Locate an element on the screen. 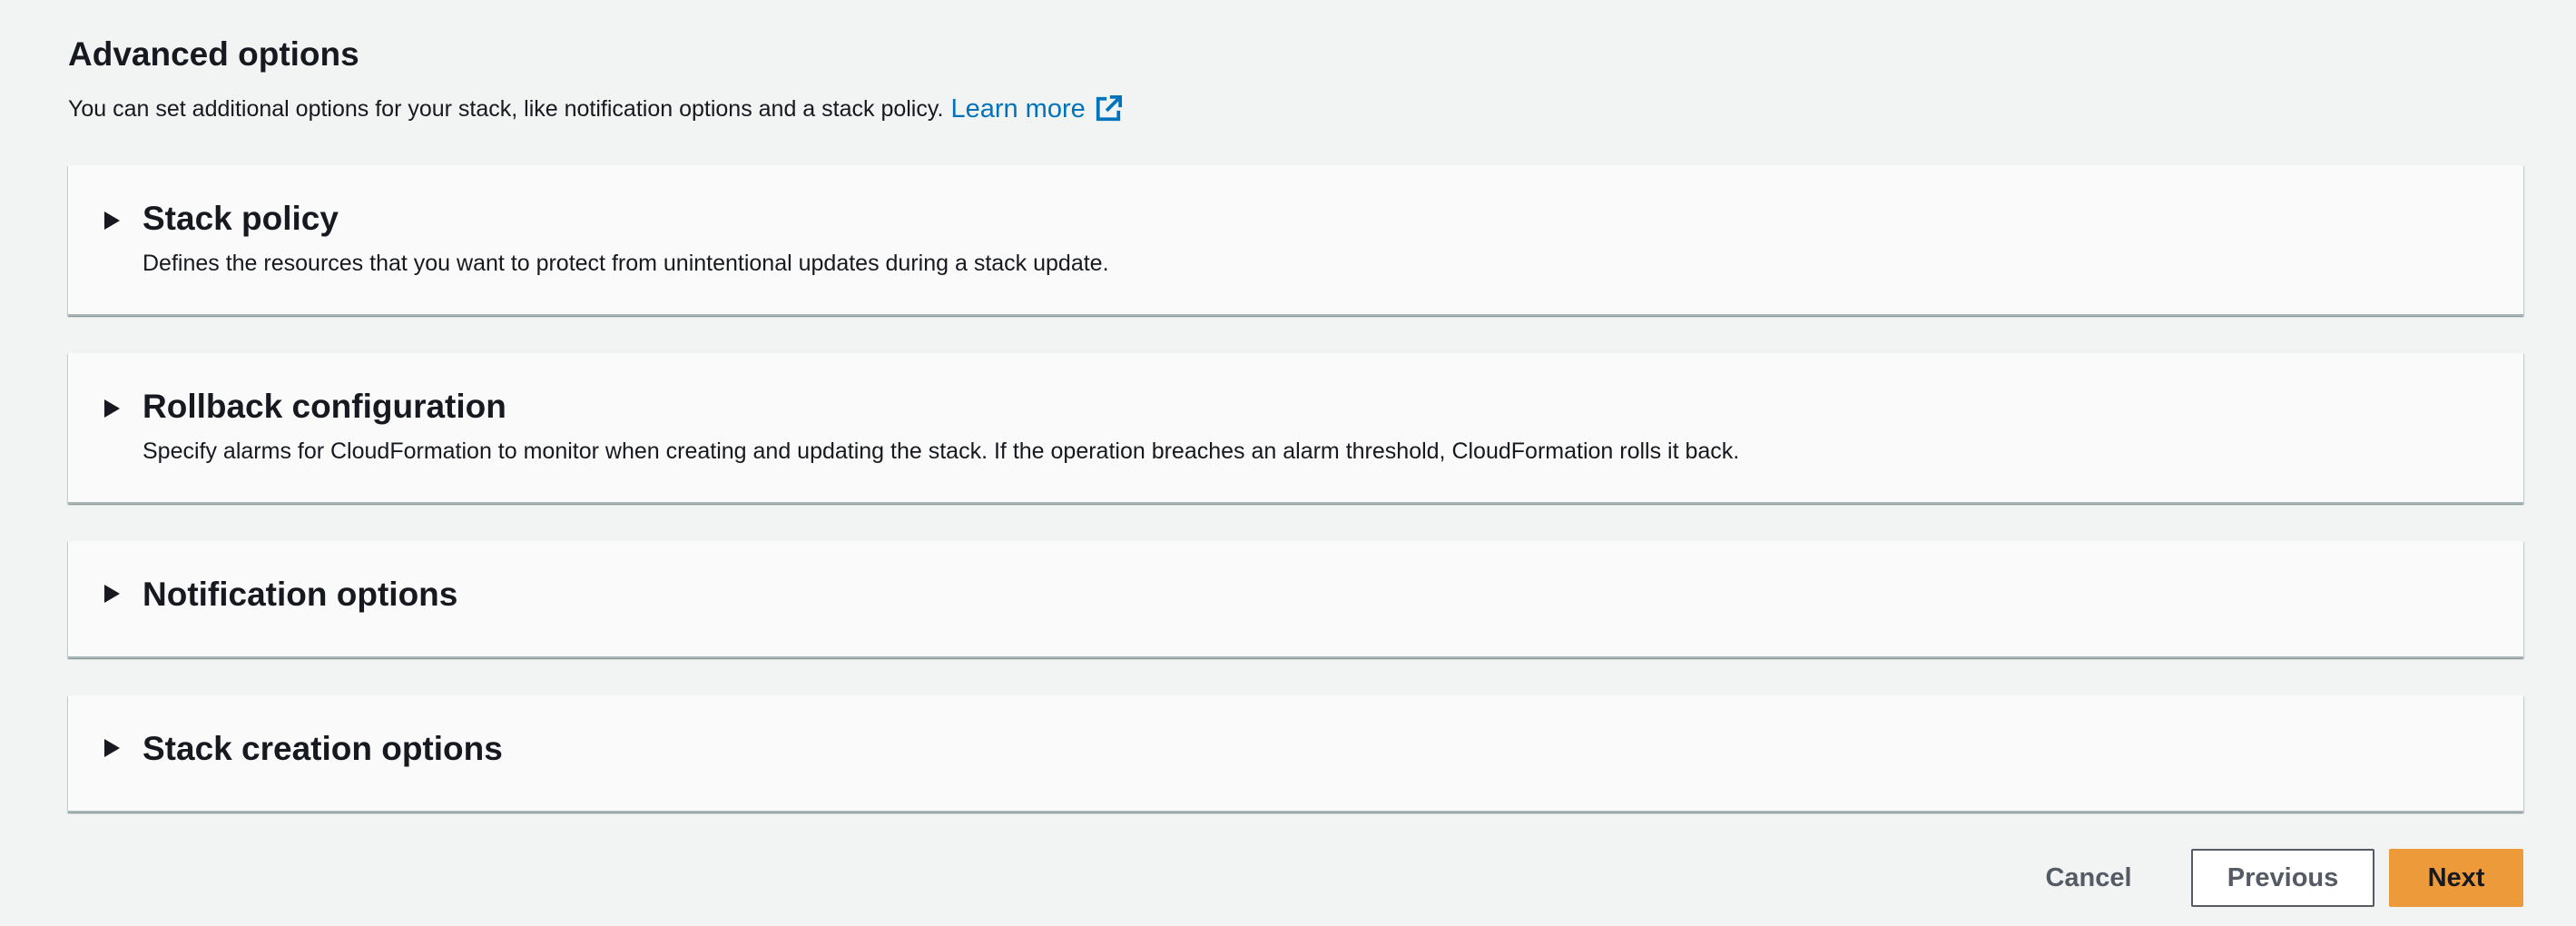 This screenshot has height=926, width=2576. stack-policy-title: Stack policy is located at coordinates (241, 219).